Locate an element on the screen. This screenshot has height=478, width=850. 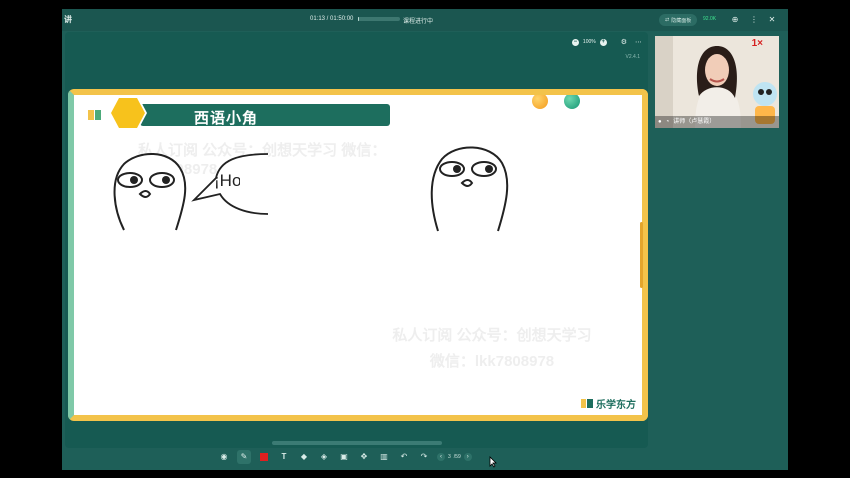
prev-page-icon: ‹ is located at coordinates (441, 457).